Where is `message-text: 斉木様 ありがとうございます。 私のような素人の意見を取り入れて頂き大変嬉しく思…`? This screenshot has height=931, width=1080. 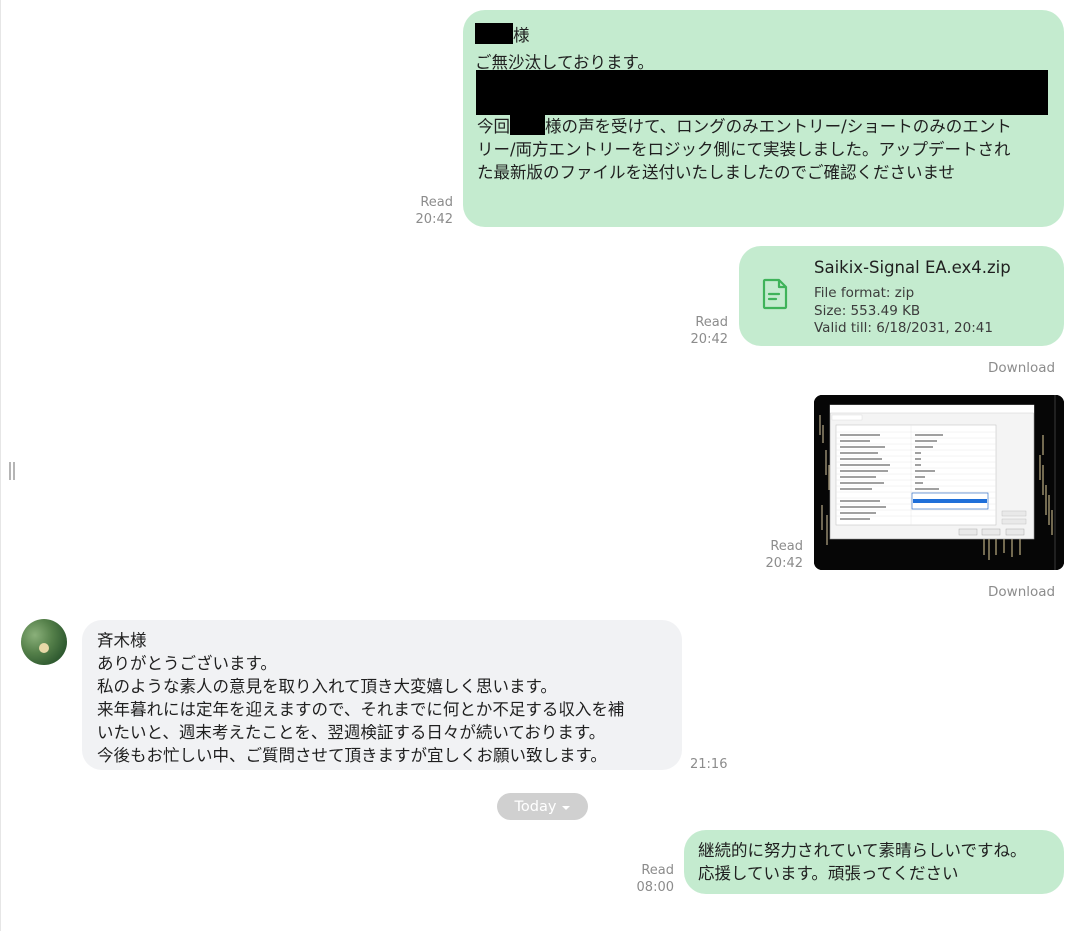 message-text: 斉木様 ありがとうございます。 私のような素人の意見を取り入れて頂き大変嬉しく思… is located at coordinates (361, 698).